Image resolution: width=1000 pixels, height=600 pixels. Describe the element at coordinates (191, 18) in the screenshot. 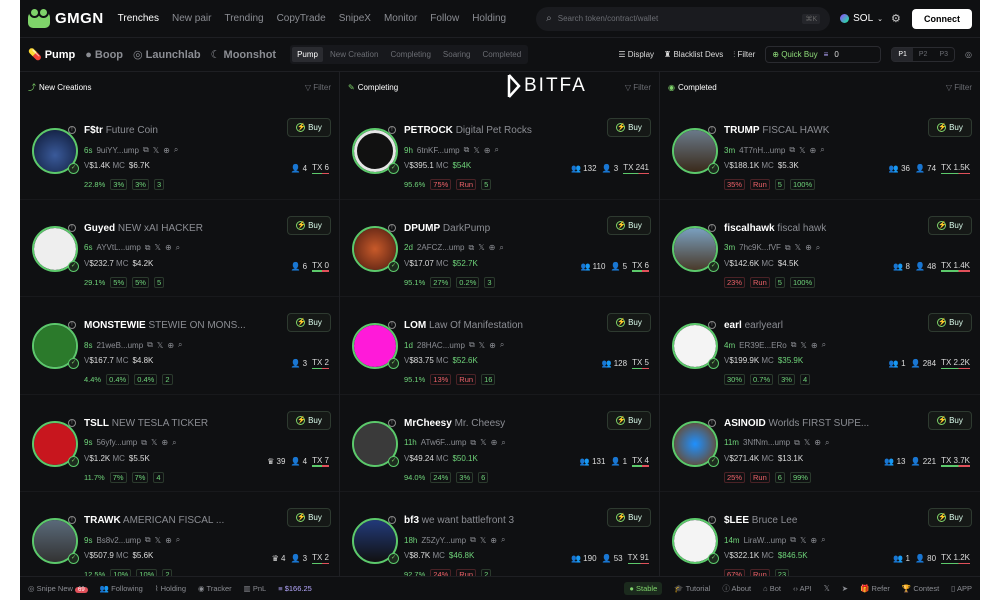

I see `nav-new-pair: New pair` at that location.